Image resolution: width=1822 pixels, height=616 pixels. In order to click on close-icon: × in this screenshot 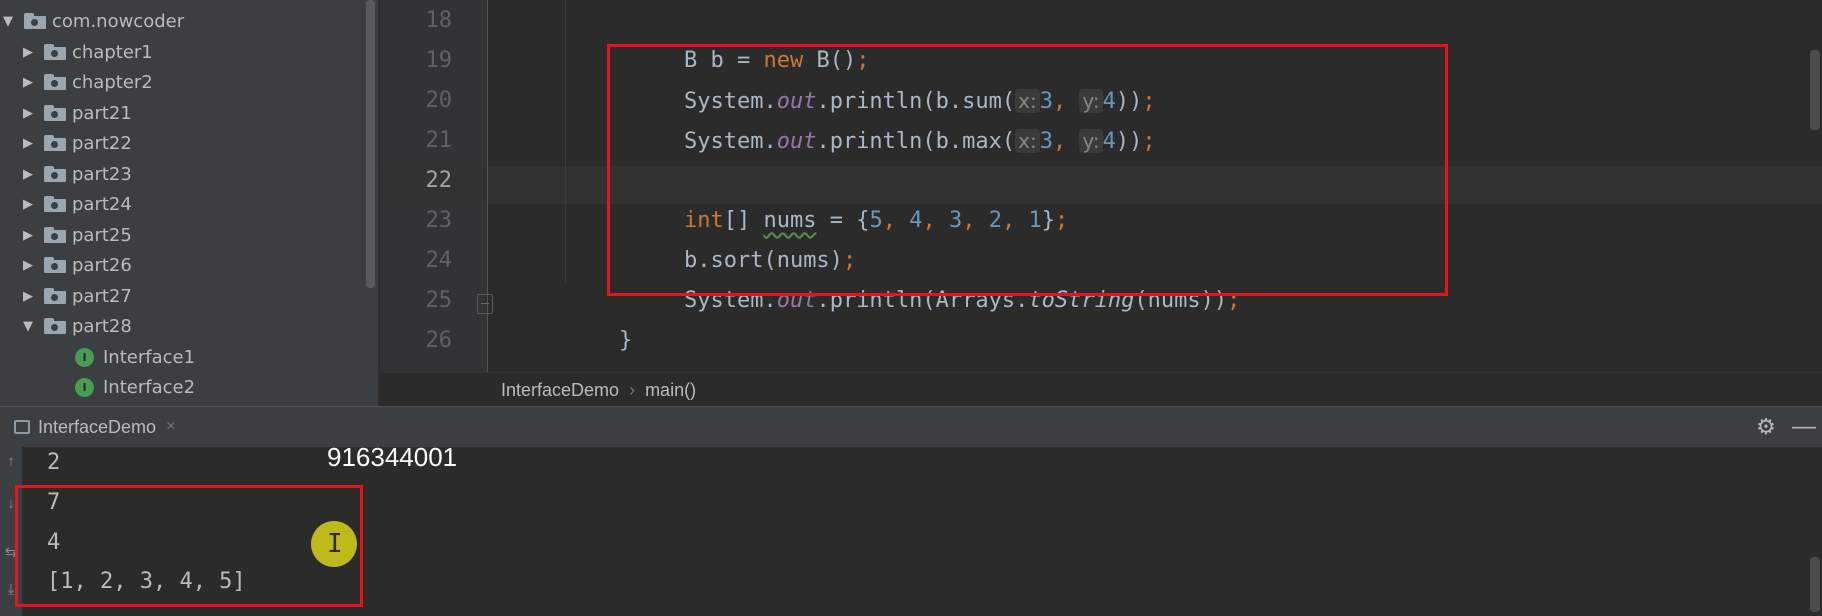, I will do `click(170, 427)`.